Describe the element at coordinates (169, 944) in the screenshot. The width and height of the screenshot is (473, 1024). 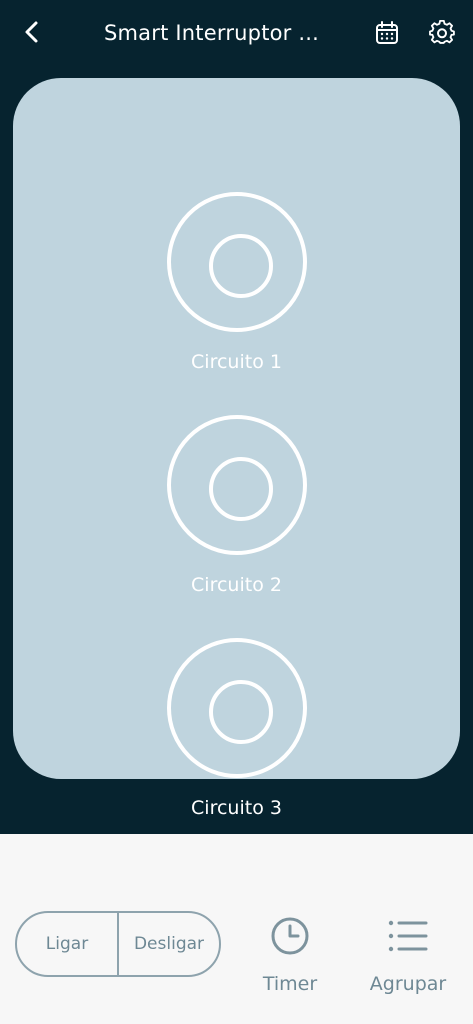
I see `turn-off-button: Desligar` at that location.